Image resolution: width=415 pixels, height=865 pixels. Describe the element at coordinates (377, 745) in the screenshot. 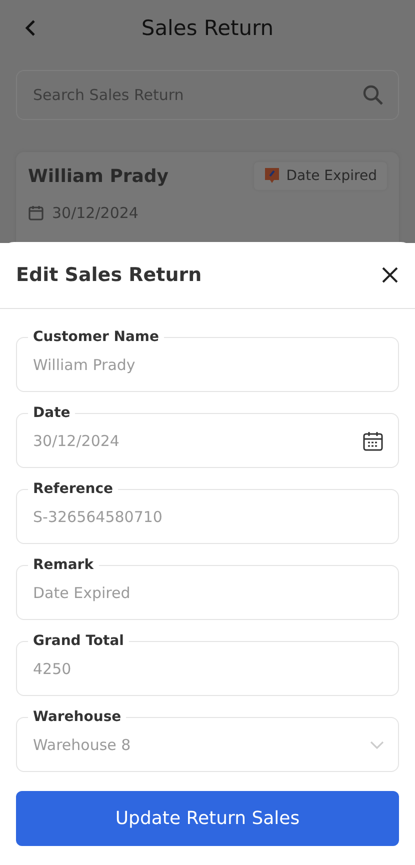

I see `chevron-down-icon` at that location.